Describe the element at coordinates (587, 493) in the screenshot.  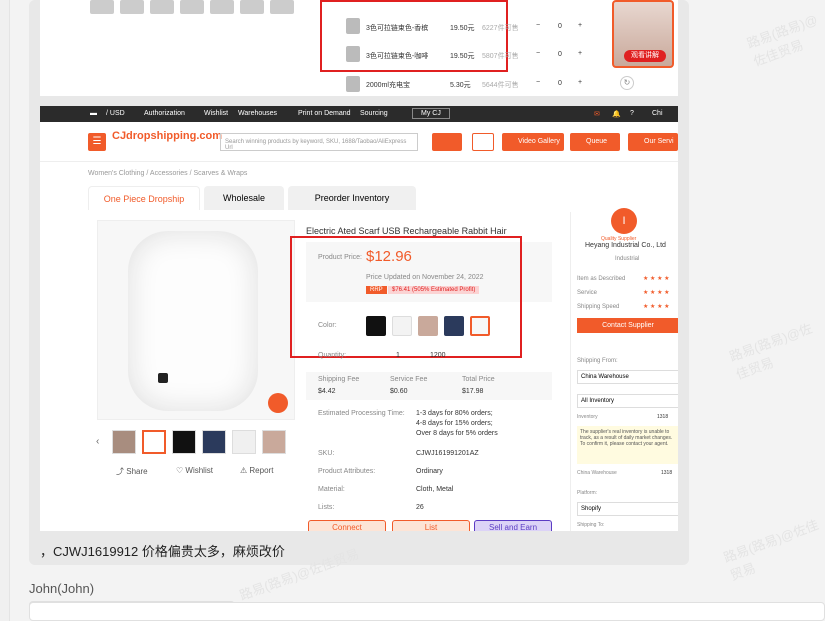
I see `platform-label: Platform:` at that location.